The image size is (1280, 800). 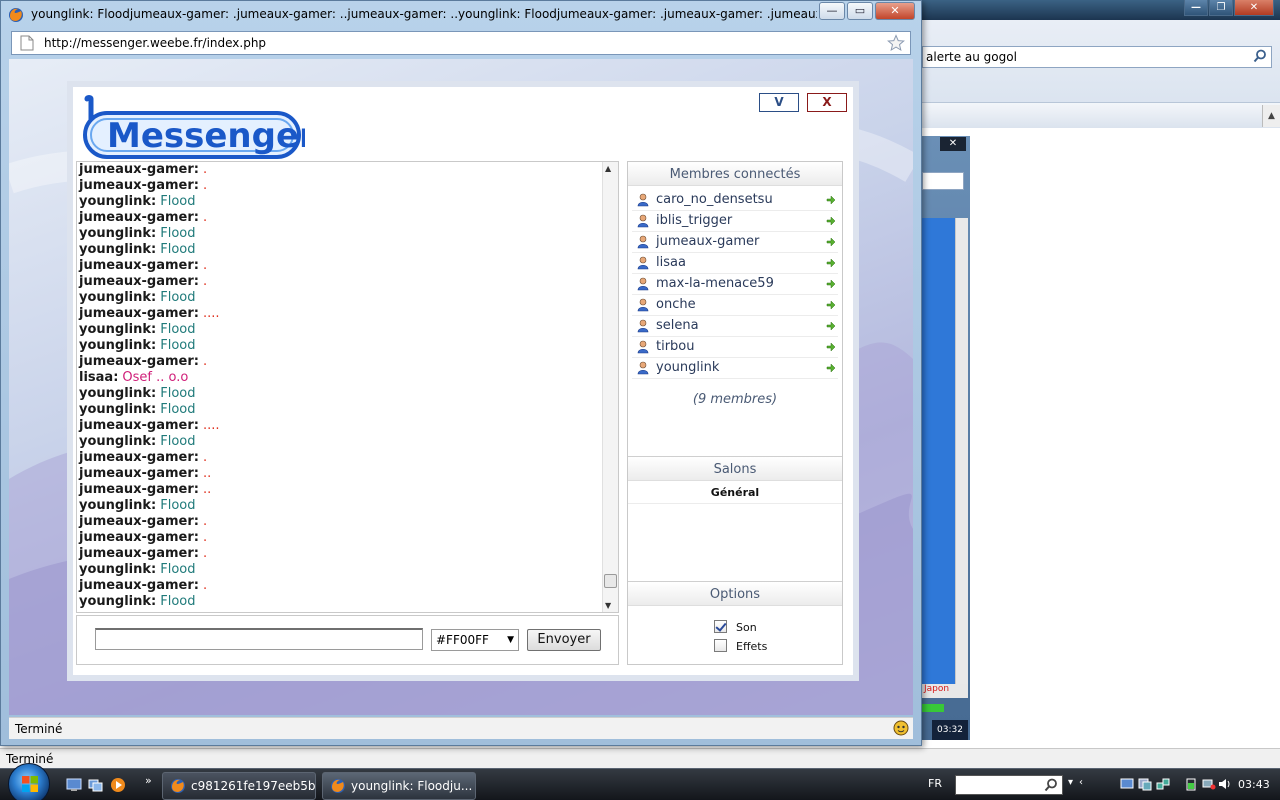 I want to click on tray-expand-icon: ▾‹, so click(x=1078, y=782).